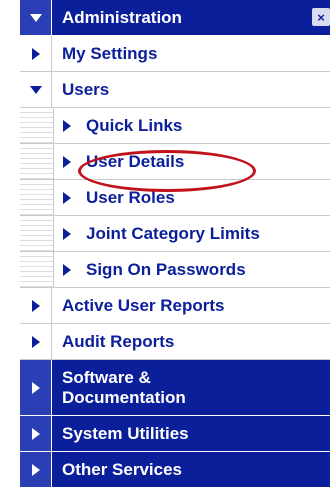 Image resolution: width=330 pixels, height=491 pixels. I want to click on menu-label-line1: Software &, so click(106, 377).